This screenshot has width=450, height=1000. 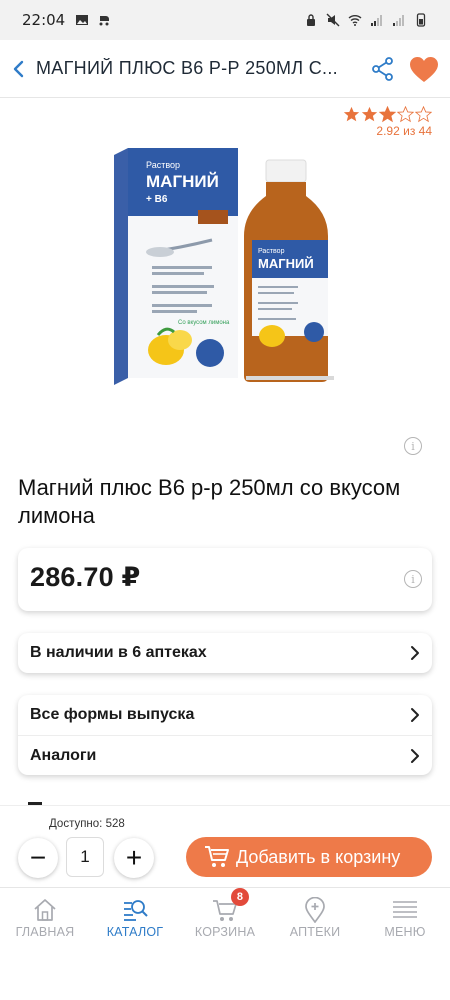 I want to click on nav-label-cart: КОРЗИНА, so click(x=225, y=932).